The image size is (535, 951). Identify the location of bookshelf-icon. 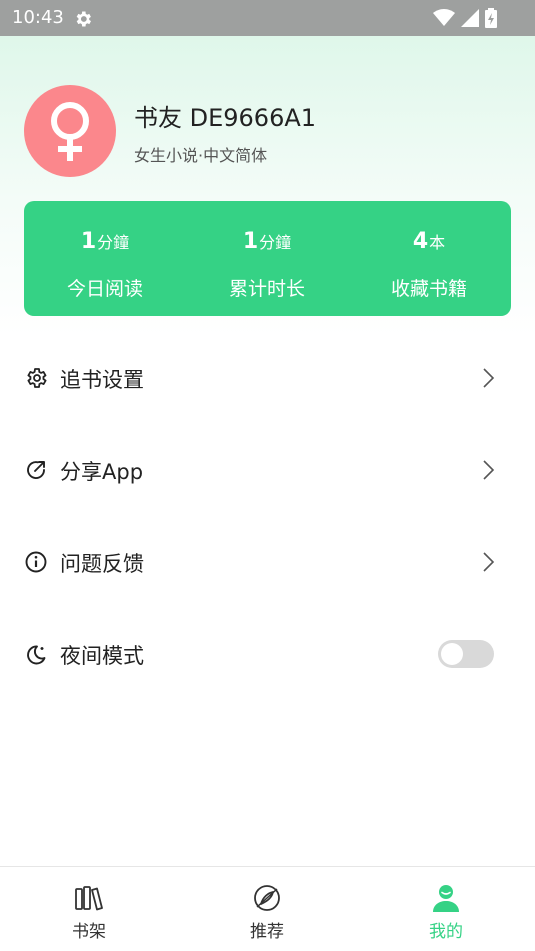
(89, 898).